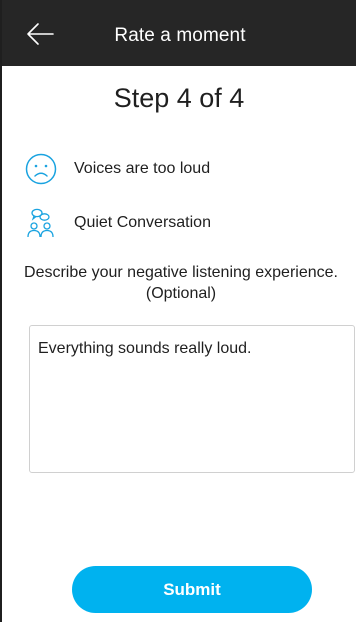 This screenshot has height=622, width=356. I want to click on situation-row: Quiet Conversation, so click(117, 223).